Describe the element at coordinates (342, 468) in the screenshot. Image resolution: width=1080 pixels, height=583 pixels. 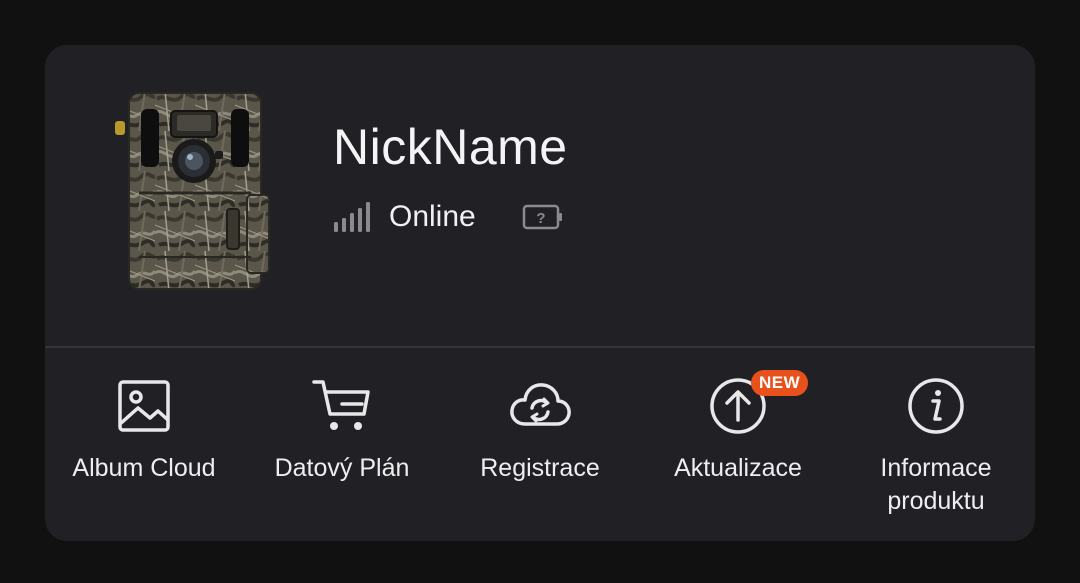
I see `data-plan-label: Datový Plán` at that location.